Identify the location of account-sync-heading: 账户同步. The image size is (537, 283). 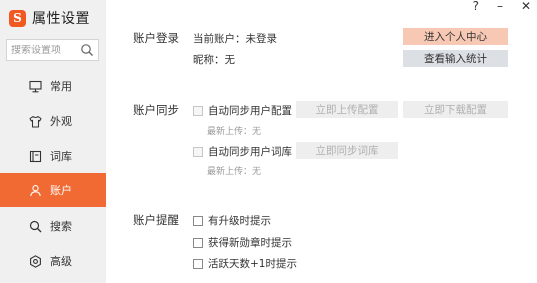
(156, 110).